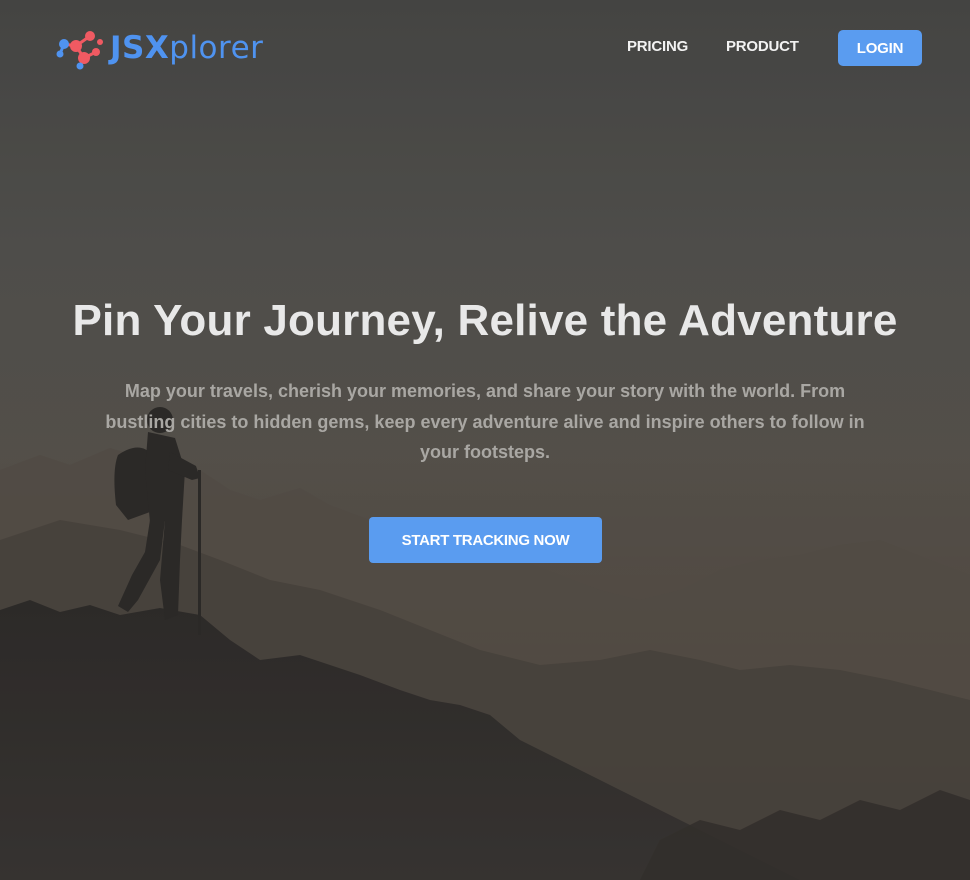 The height and width of the screenshot is (880, 970). Describe the element at coordinates (79, 50) in the screenshot. I see `molecule-logo-icon` at that location.